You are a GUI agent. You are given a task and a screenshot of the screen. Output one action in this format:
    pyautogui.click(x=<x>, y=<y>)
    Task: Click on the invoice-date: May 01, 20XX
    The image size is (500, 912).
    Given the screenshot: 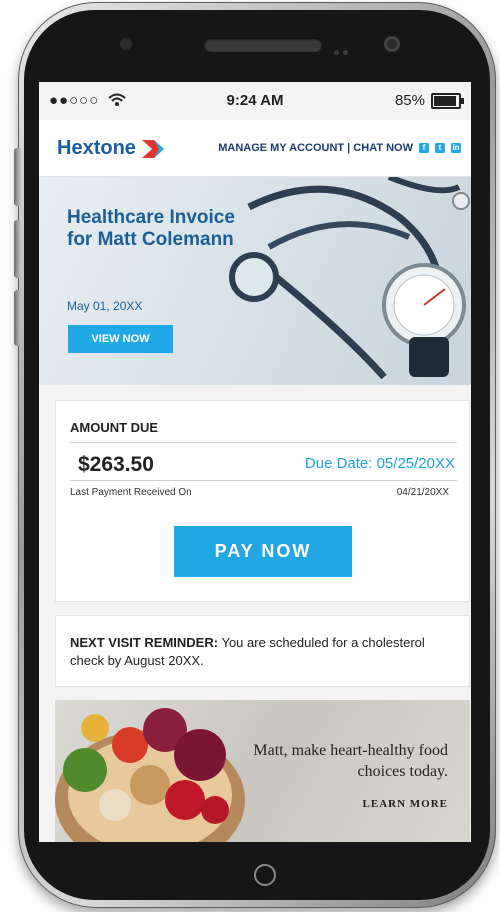 What is the action you would take?
    pyautogui.click(x=105, y=306)
    